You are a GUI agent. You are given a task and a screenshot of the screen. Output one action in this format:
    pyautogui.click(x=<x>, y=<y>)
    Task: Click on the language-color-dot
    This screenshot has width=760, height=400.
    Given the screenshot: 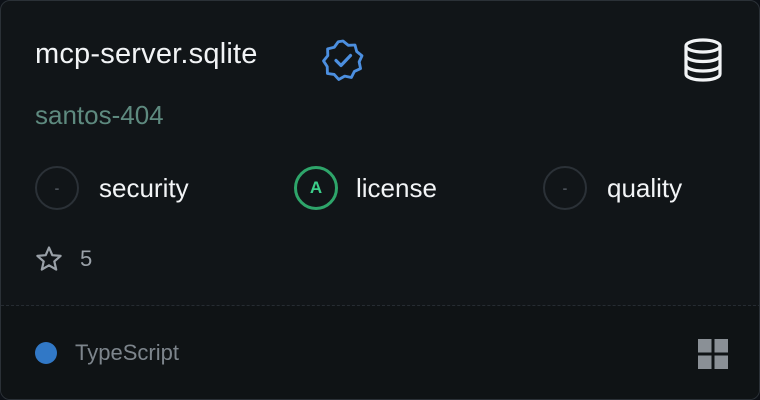 What is the action you would take?
    pyautogui.click(x=46, y=353)
    